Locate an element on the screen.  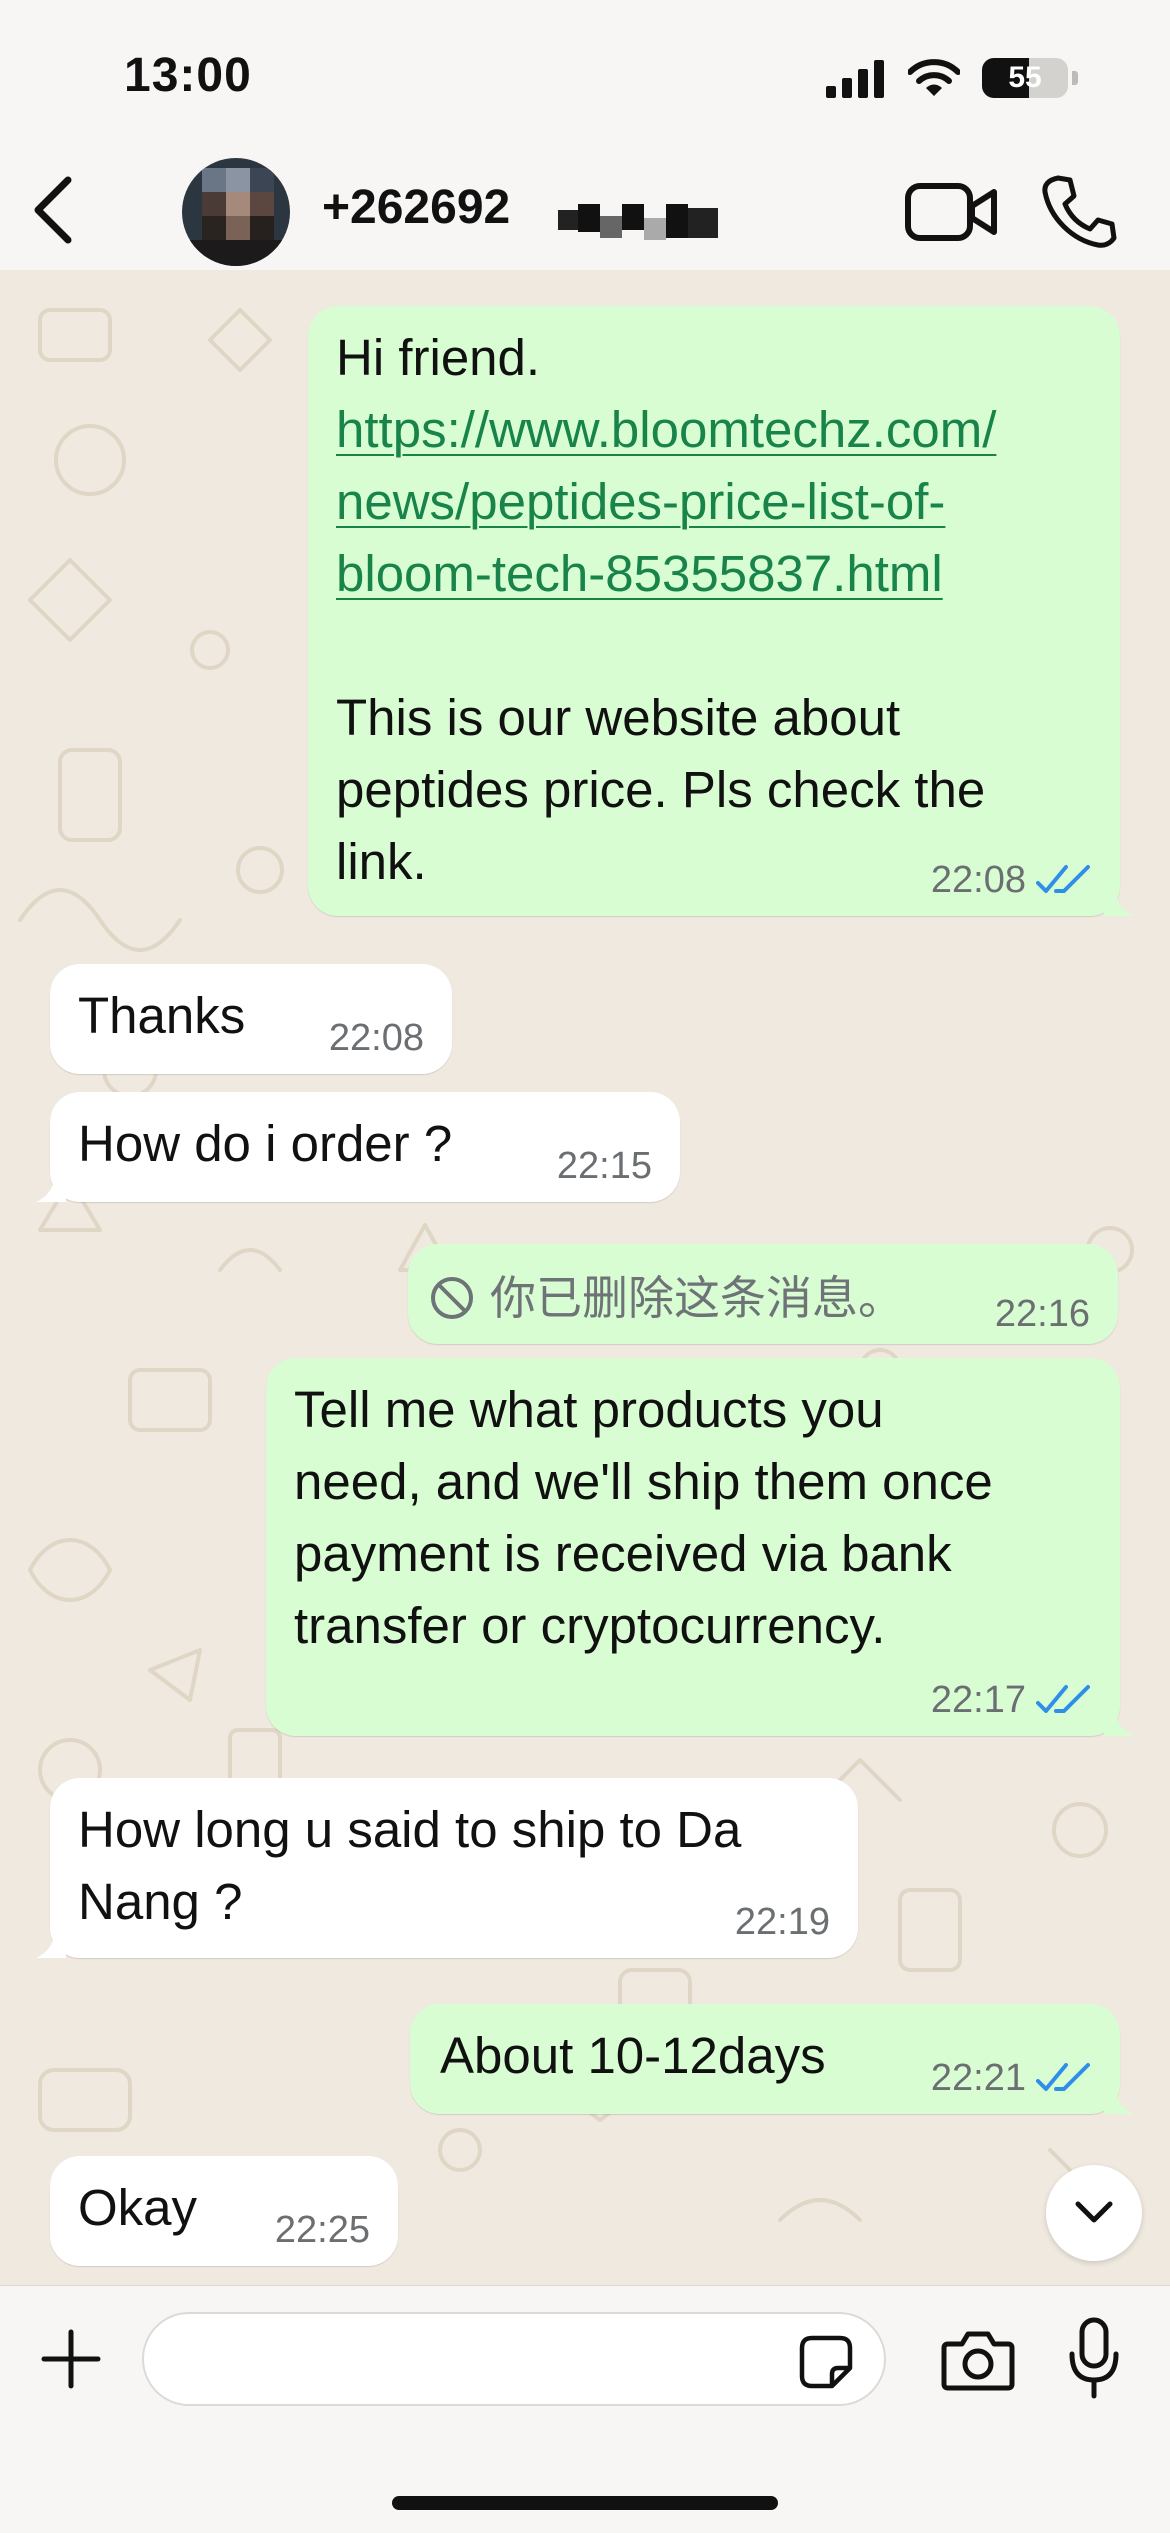
message-text: Thanks is located at coordinates (162, 1015).